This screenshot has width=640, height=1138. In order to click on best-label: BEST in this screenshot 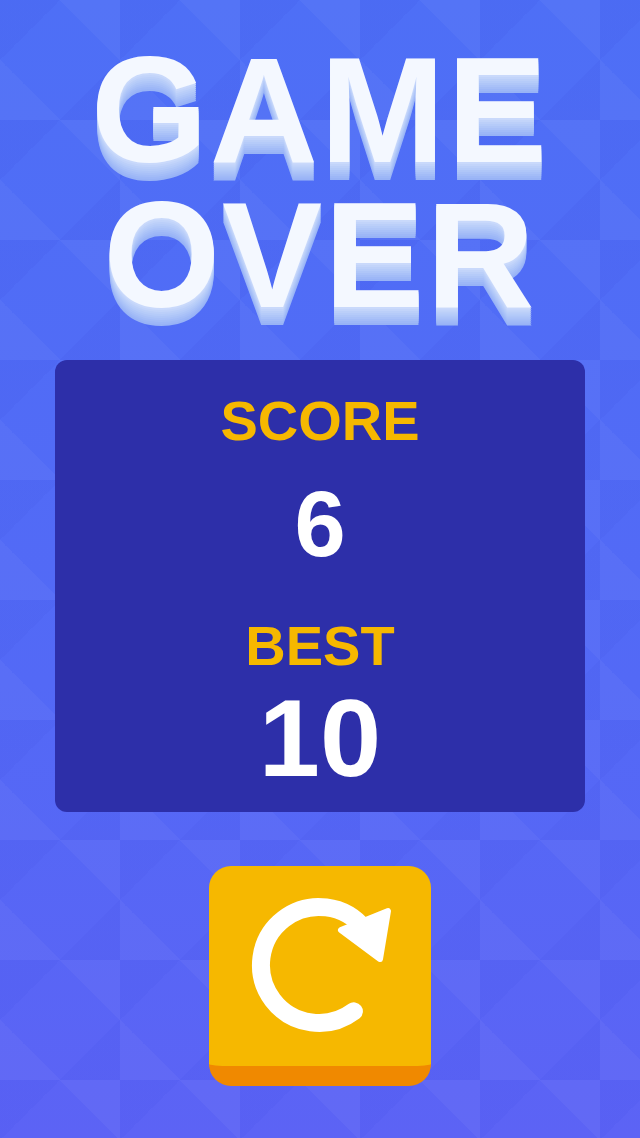, I will do `click(320, 646)`.